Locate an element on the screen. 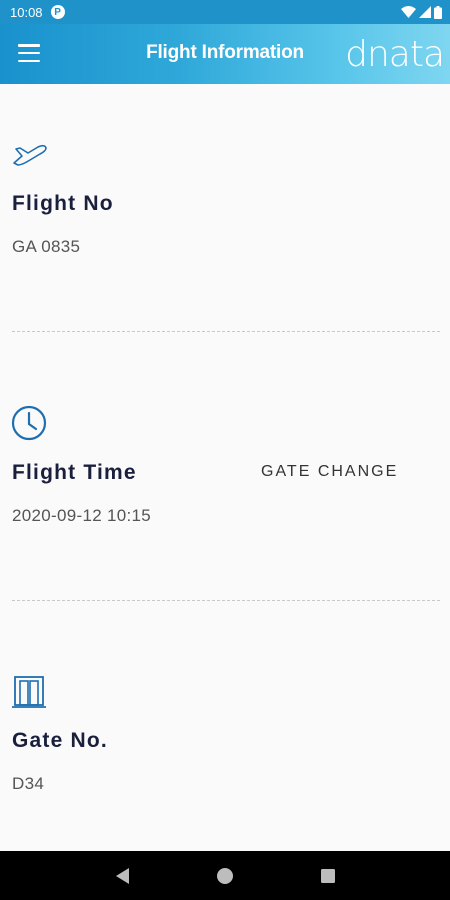  wifi-icon is located at coordinates (408, 12).